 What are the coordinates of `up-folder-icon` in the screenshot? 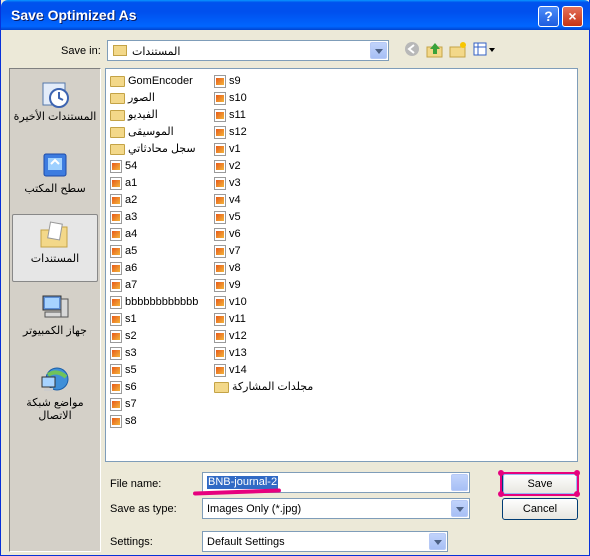 It's located at (435, 50).